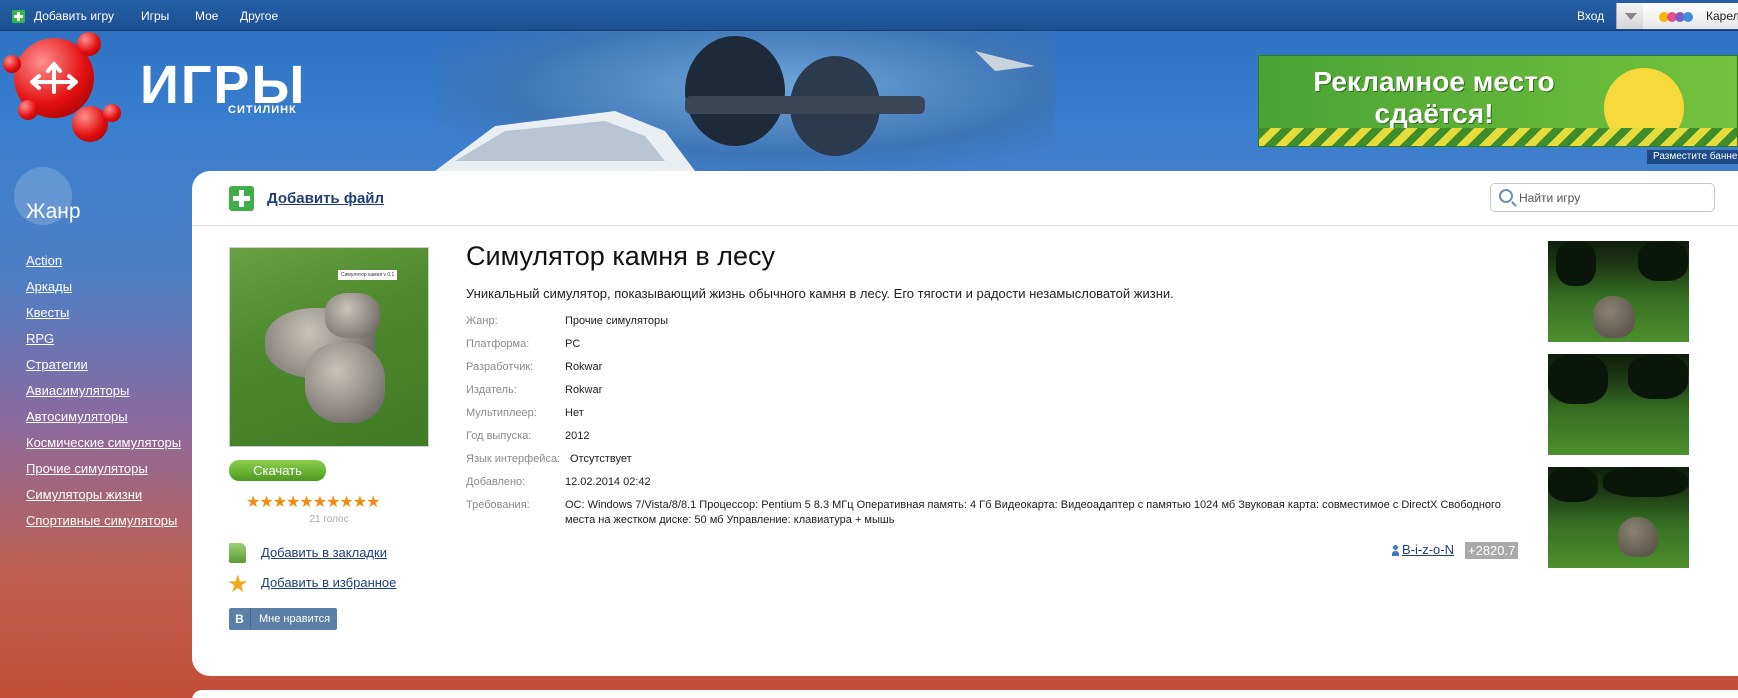  Describe the element at coordinates (368, 275) in the screenshot. I see `cover-label: Симулятор камня v 0.1` at that location.